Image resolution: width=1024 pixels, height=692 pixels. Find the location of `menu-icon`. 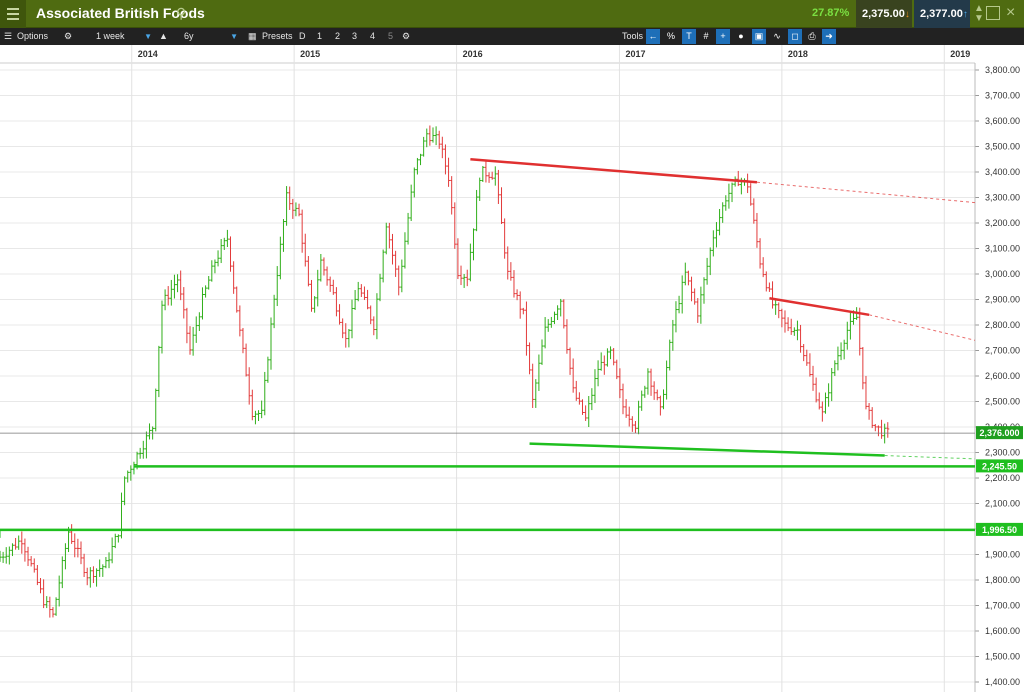

menu-icon is located at coordinates (13, 14).